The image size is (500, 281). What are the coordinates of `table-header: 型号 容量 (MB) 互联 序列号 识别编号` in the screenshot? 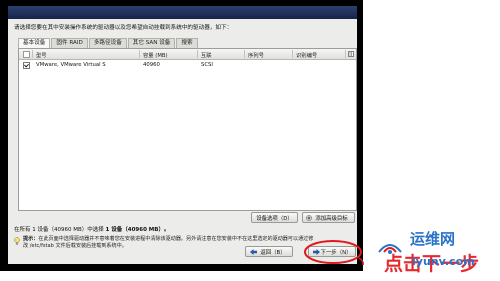 It's located at (187, 54).